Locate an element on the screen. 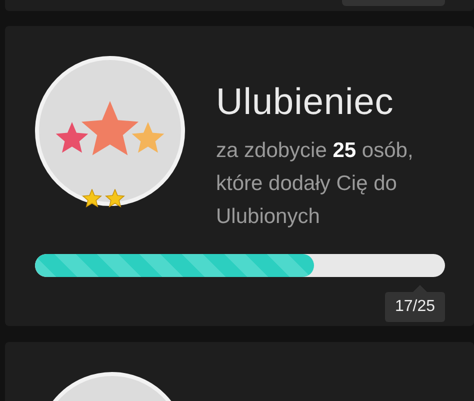  achievement-title: Ulubieniec is located at coordinates (305, 102).